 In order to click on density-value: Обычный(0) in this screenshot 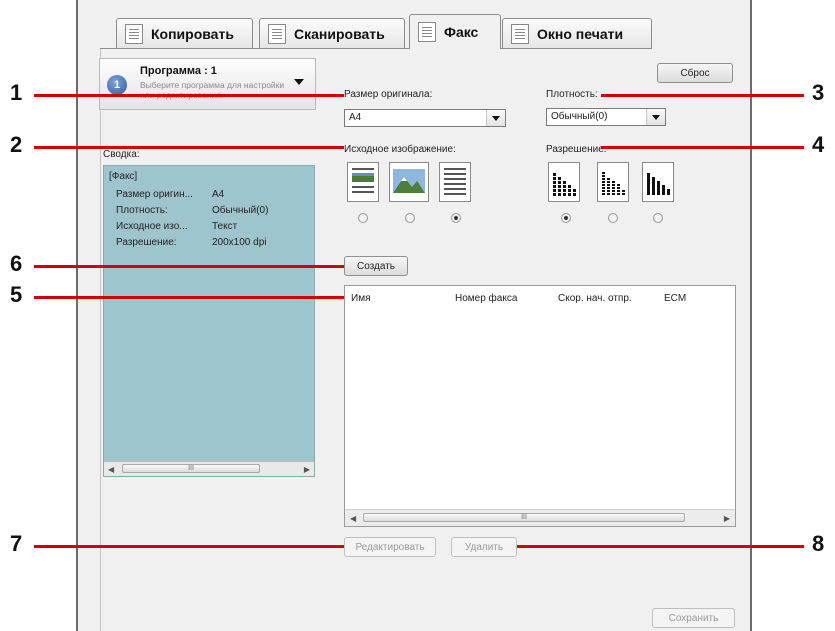, I will do `click(579, 116)`.